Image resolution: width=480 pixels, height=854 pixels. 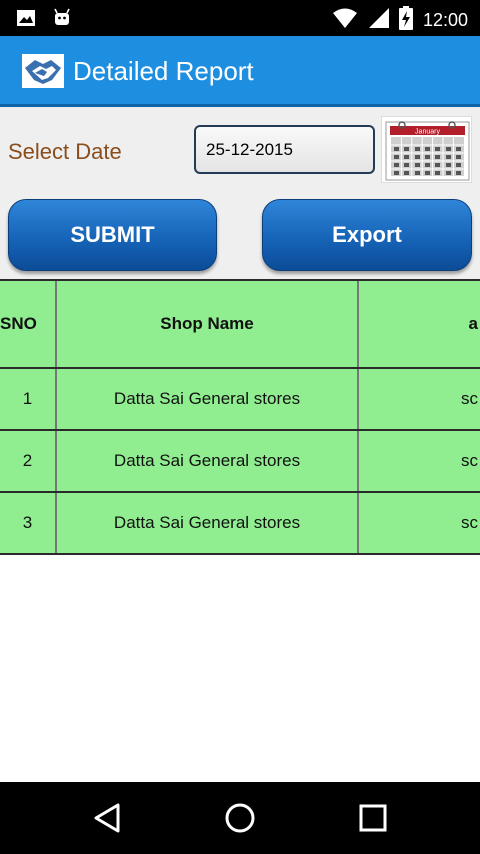 What do you see at coordinates (65, 151) in the screenshot?
I see `select-date-label: Select Date` at bounding box center [65, 151].